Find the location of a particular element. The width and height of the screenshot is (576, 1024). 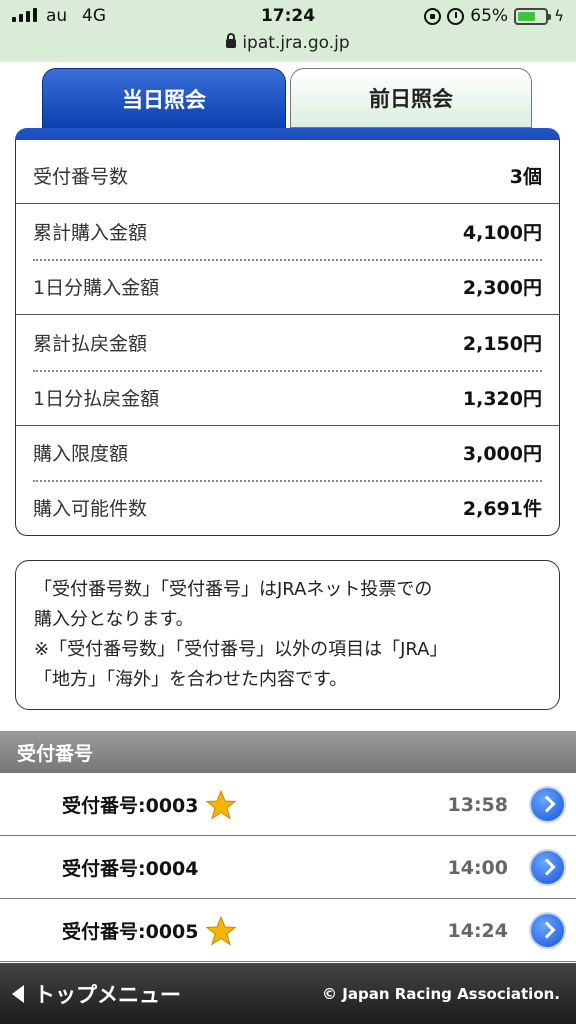

charging-icon: ϟ is located at coordinates (559, 16).